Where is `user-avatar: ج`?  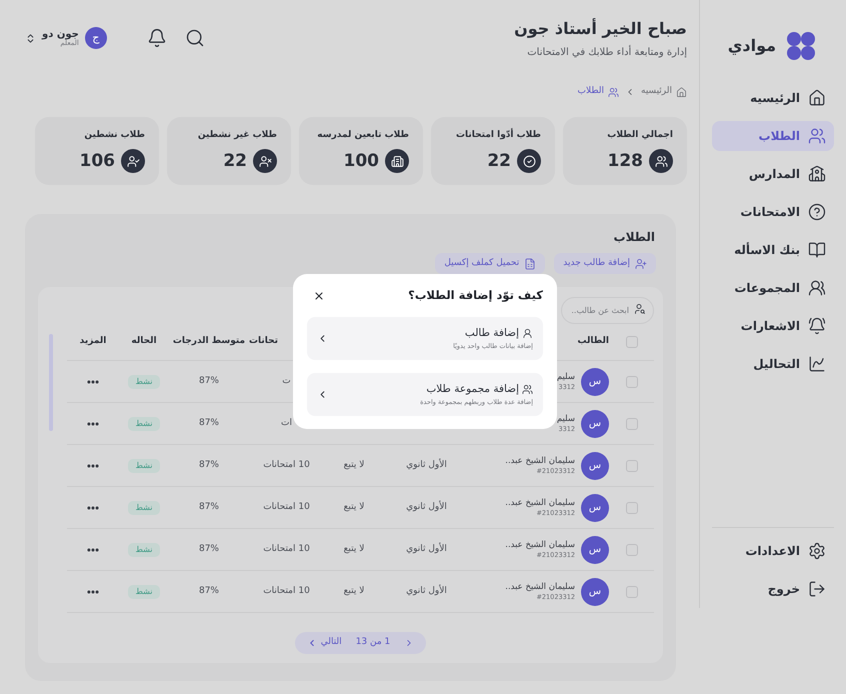
user-avatar: ج is located at coordinates (95, 38).